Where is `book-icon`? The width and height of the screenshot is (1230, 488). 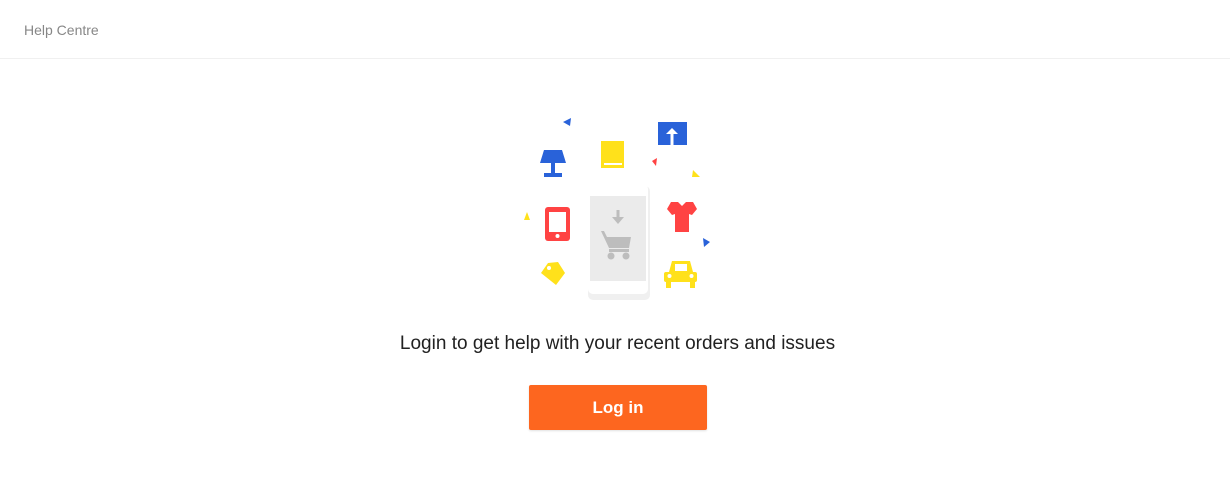 book-icon is located at coordinates (612, 154).